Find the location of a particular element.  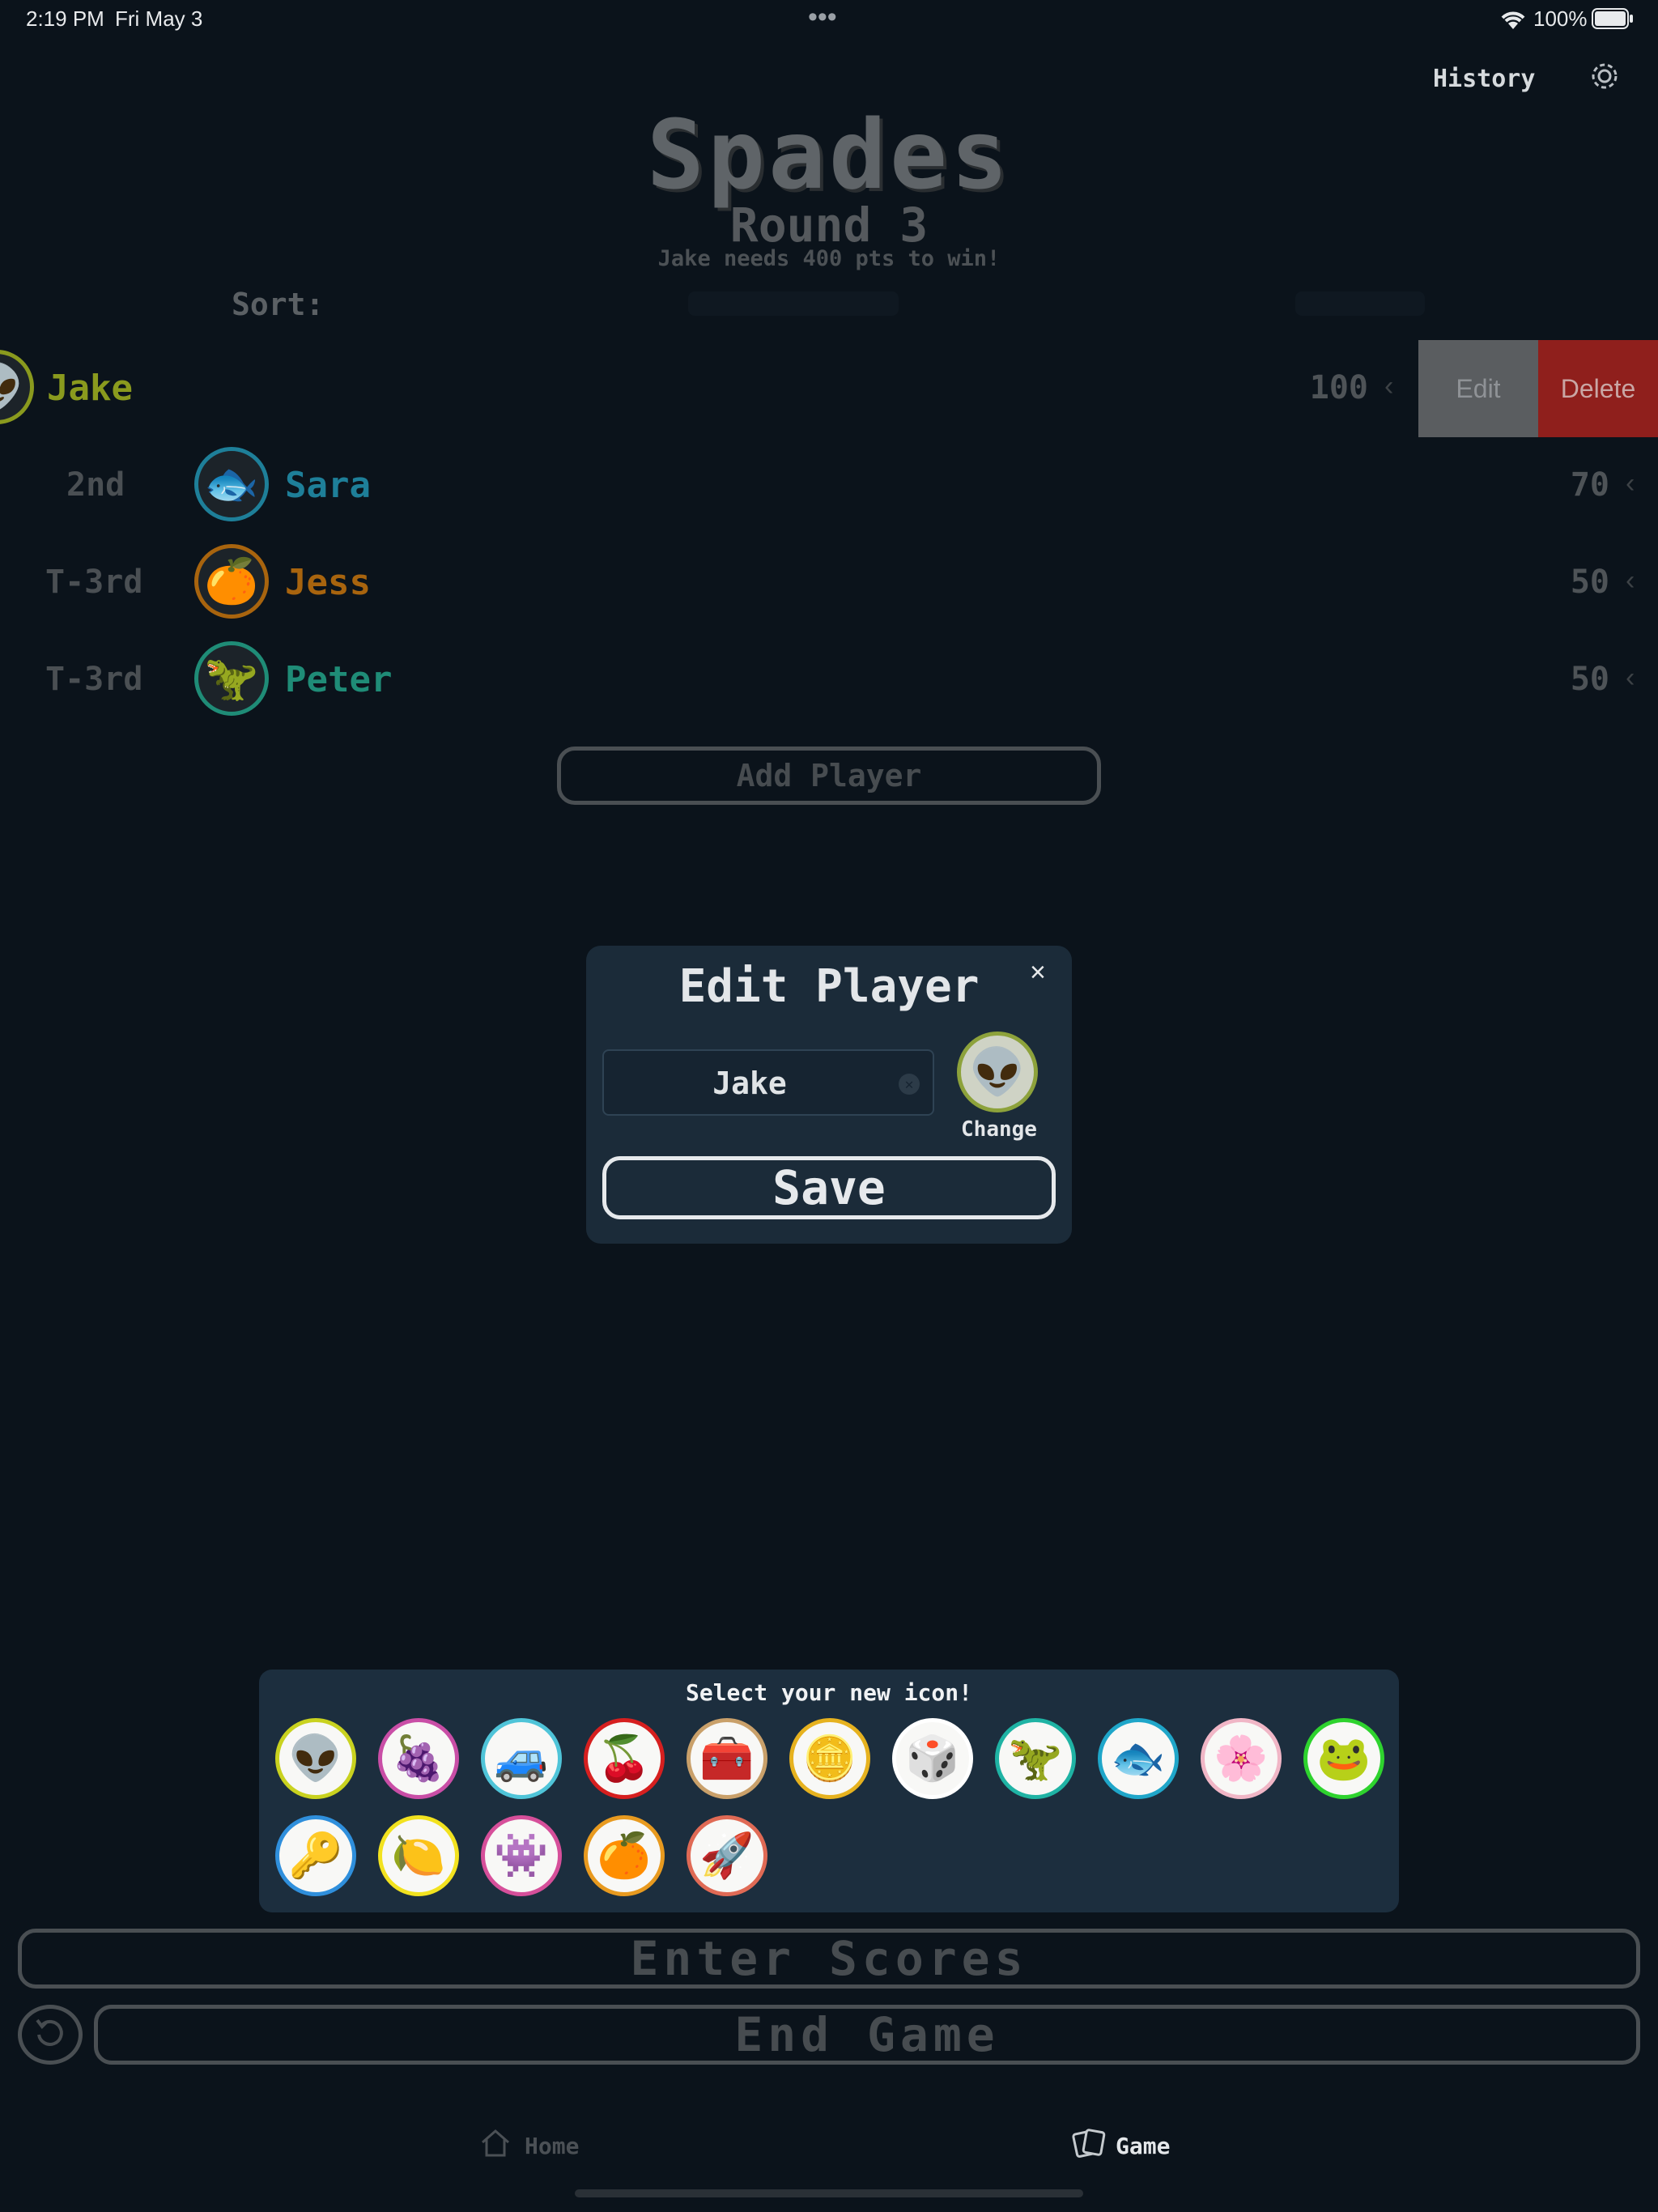

history-link: History is located at coordinates (1484, 79).